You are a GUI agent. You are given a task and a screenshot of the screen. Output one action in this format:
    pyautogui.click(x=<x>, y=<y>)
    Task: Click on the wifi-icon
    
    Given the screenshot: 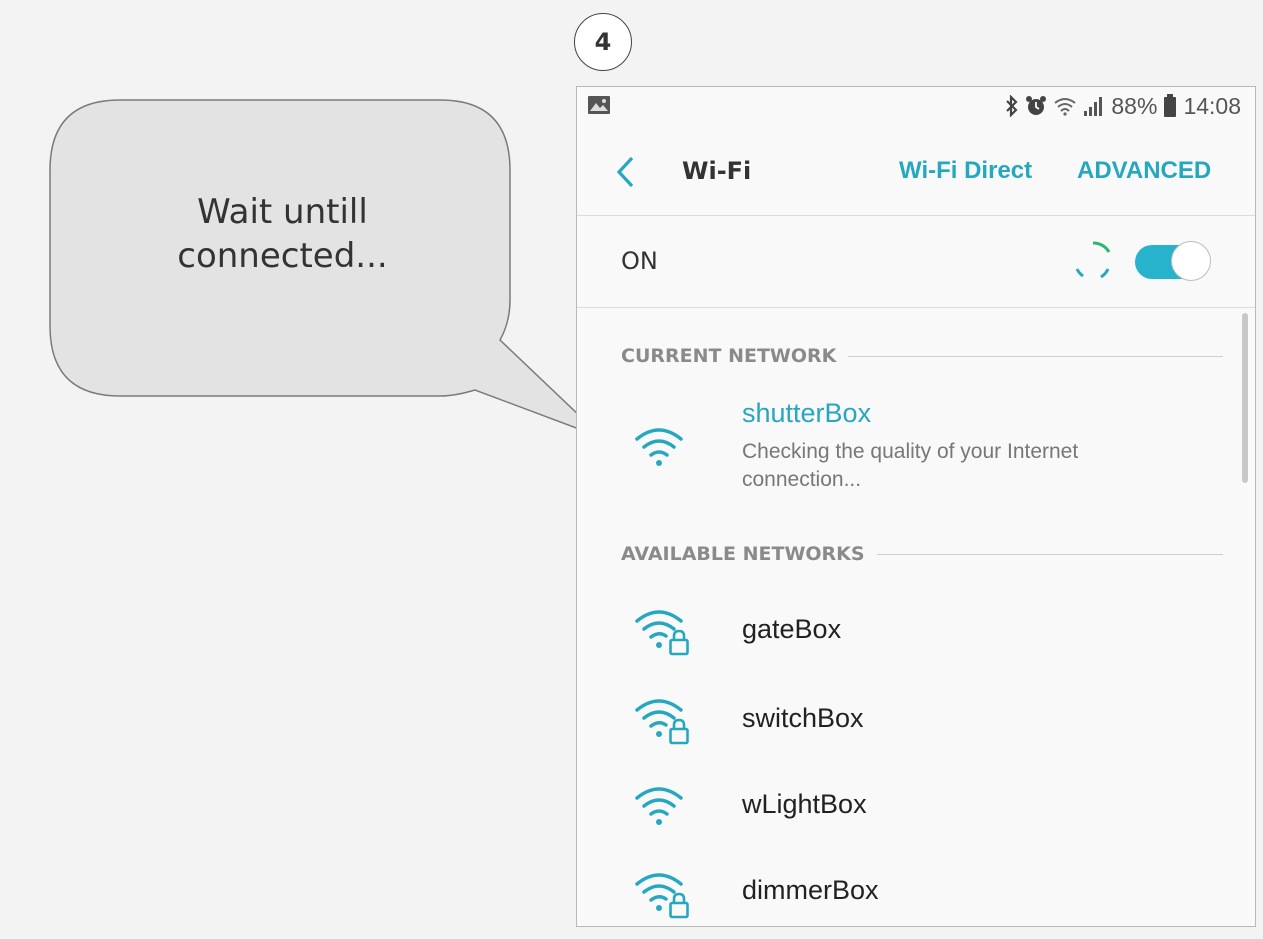 What is the action you would take?
    pyautogui.click(x=1065, y=107)
    